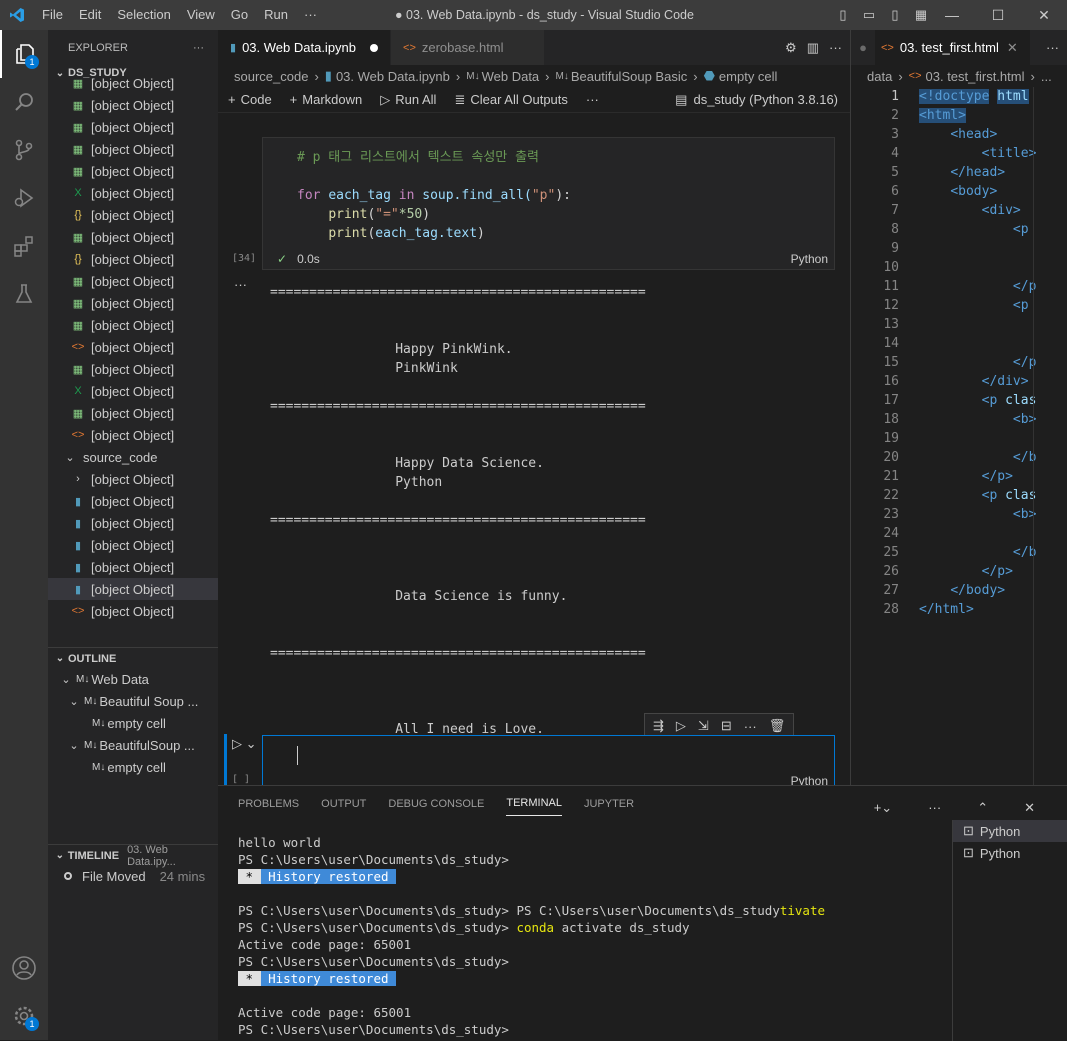 The width and height of the screenshot is (1067, 1041). Describe the element at coordinates (934, 808) in the screenshot. I see `panel-more-icon: ···` at that location.